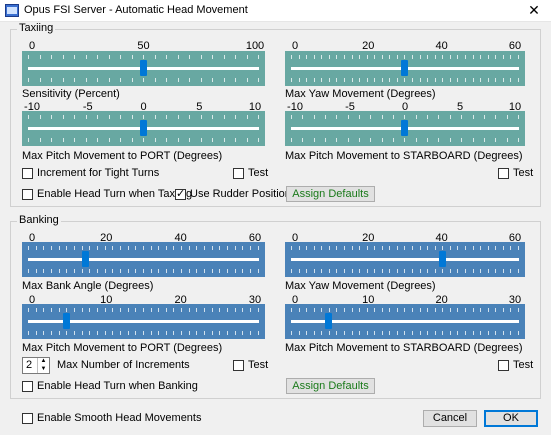 This screenshot has width=551, height=435. I want to click on cancel-button: Cancel, so click(450, 418).